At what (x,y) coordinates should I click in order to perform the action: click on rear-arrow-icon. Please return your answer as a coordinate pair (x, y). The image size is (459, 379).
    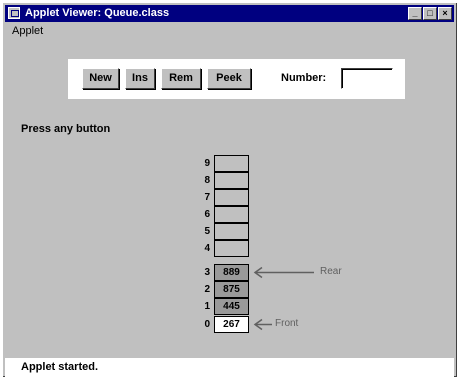
    Looking at the image, I should click on (283, 272).